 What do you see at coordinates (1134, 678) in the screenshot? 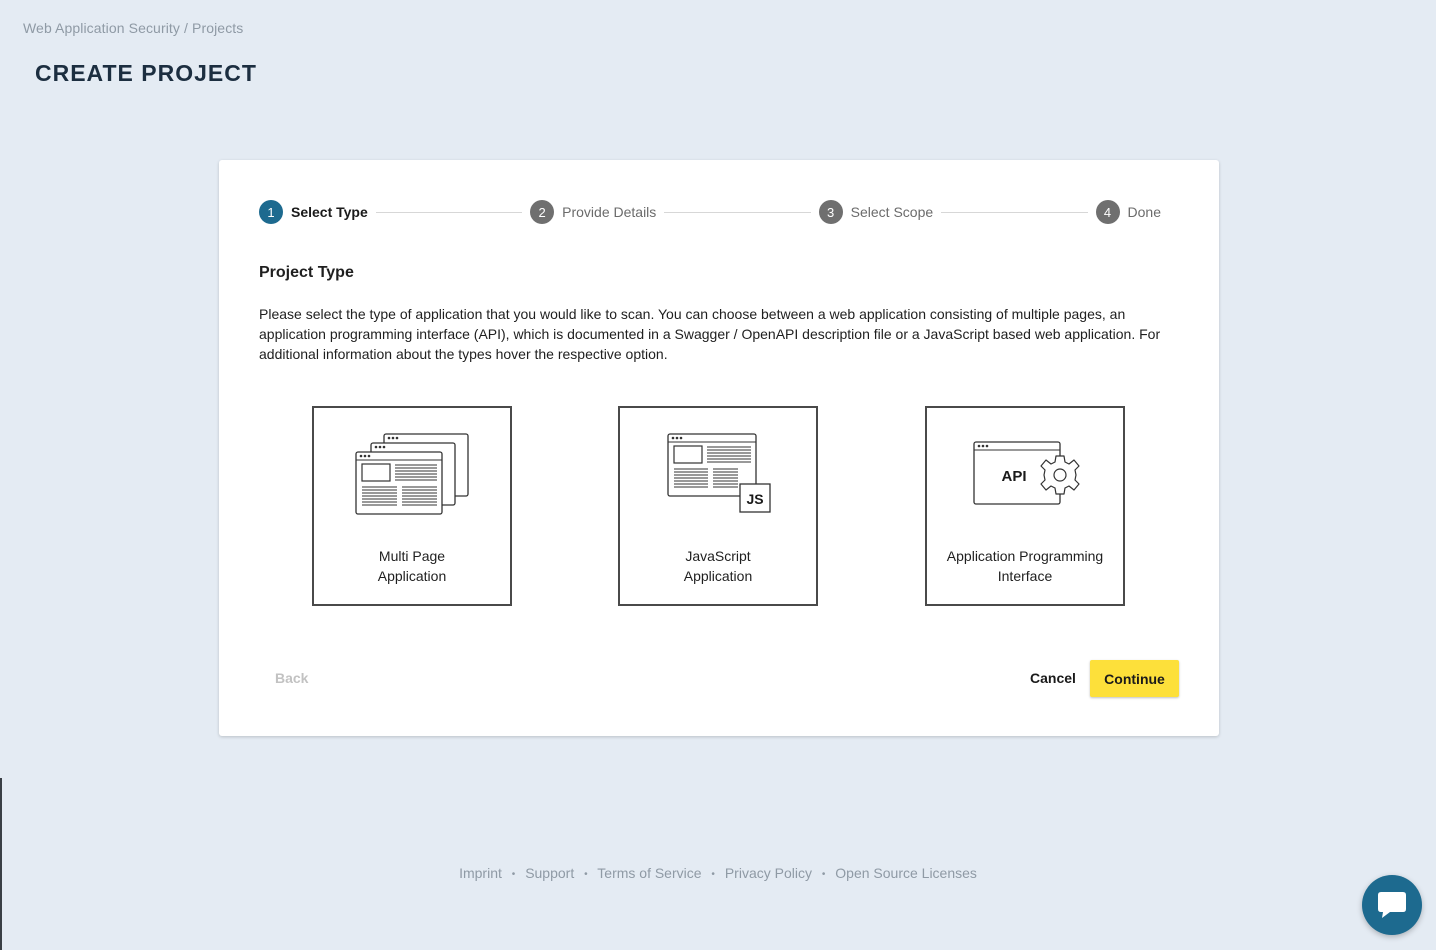
I see `continue-button: Continue` at bounding box center [1134, 678].